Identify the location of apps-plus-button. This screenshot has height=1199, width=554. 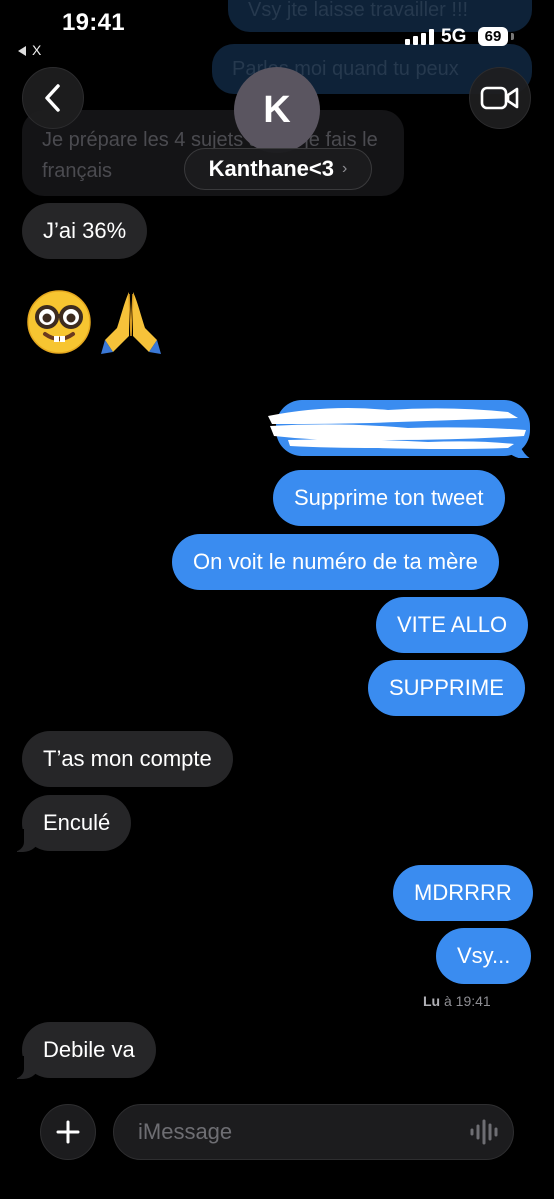
(68, 1132).